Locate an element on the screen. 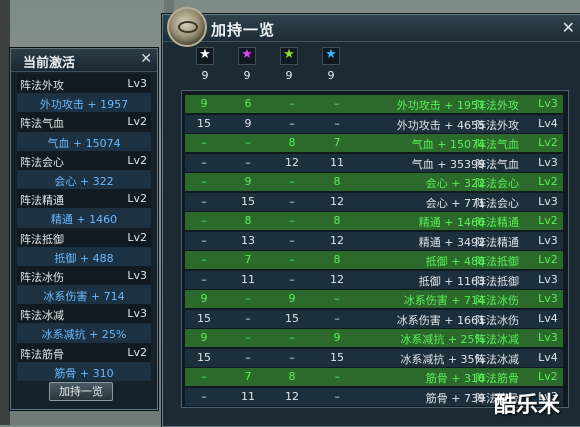  table-row: – 7 8 – 筋骨 + 310 阵法筋骨 Lv2 is located at coordinates (374, 377).